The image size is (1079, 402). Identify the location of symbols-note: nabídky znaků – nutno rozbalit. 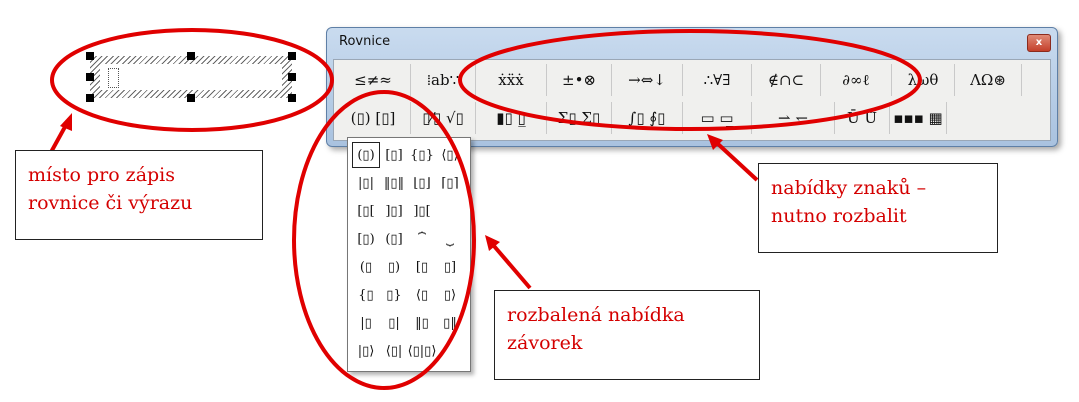
(878, 208).